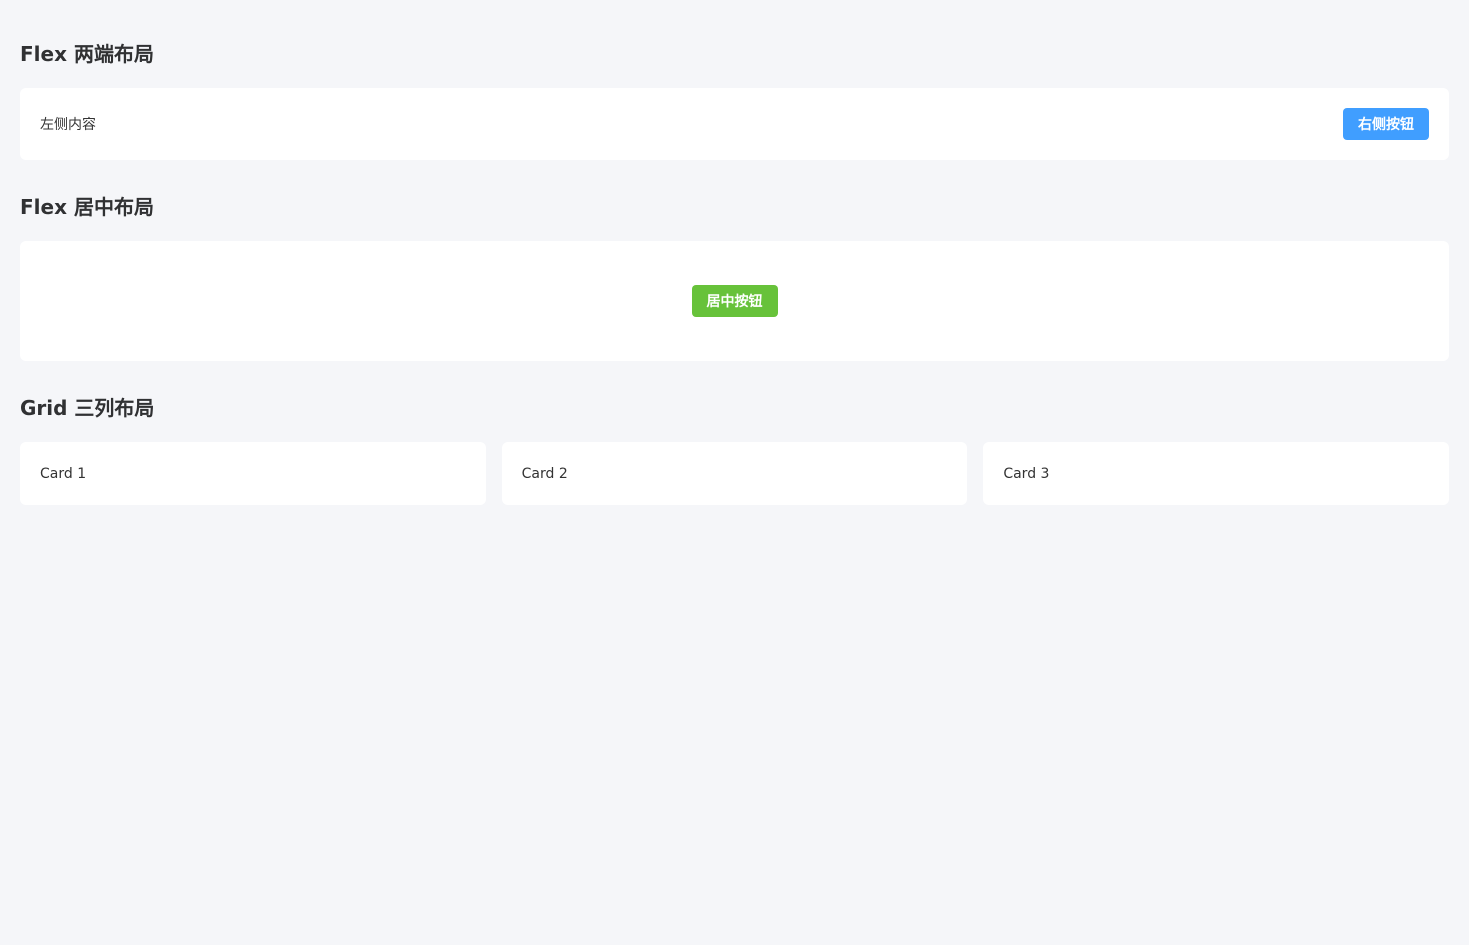 The width and height of the screenshot is (1469, 945). Describe the element at coordinates (87, 408) in the screenshot. I see `section-title-grid: Grid 三列布局` at that location.